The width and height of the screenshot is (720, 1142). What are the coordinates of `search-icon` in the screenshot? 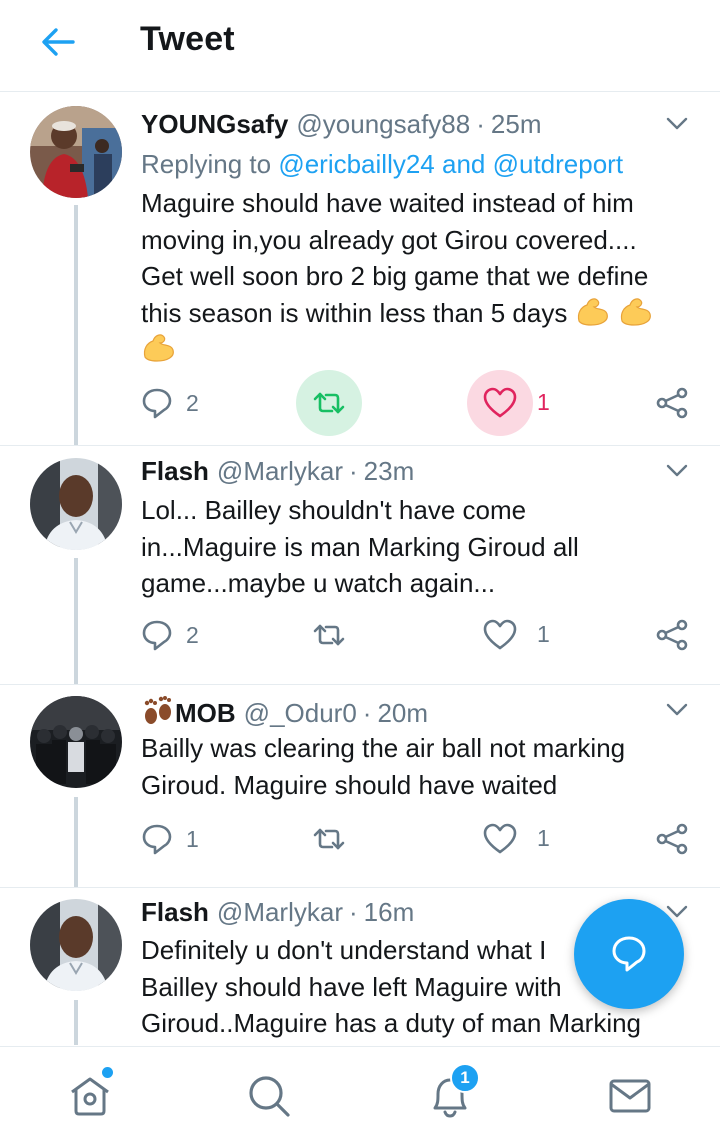 It's located at (269, 1096).